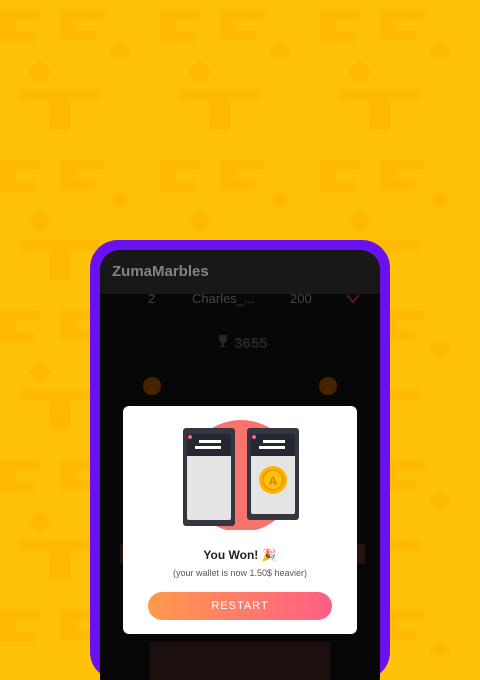  What do you see at coordinates (240, 555) in the screenshot?
I see `dialog-title: You Won! 🎉` at bounding box center [240, 555].